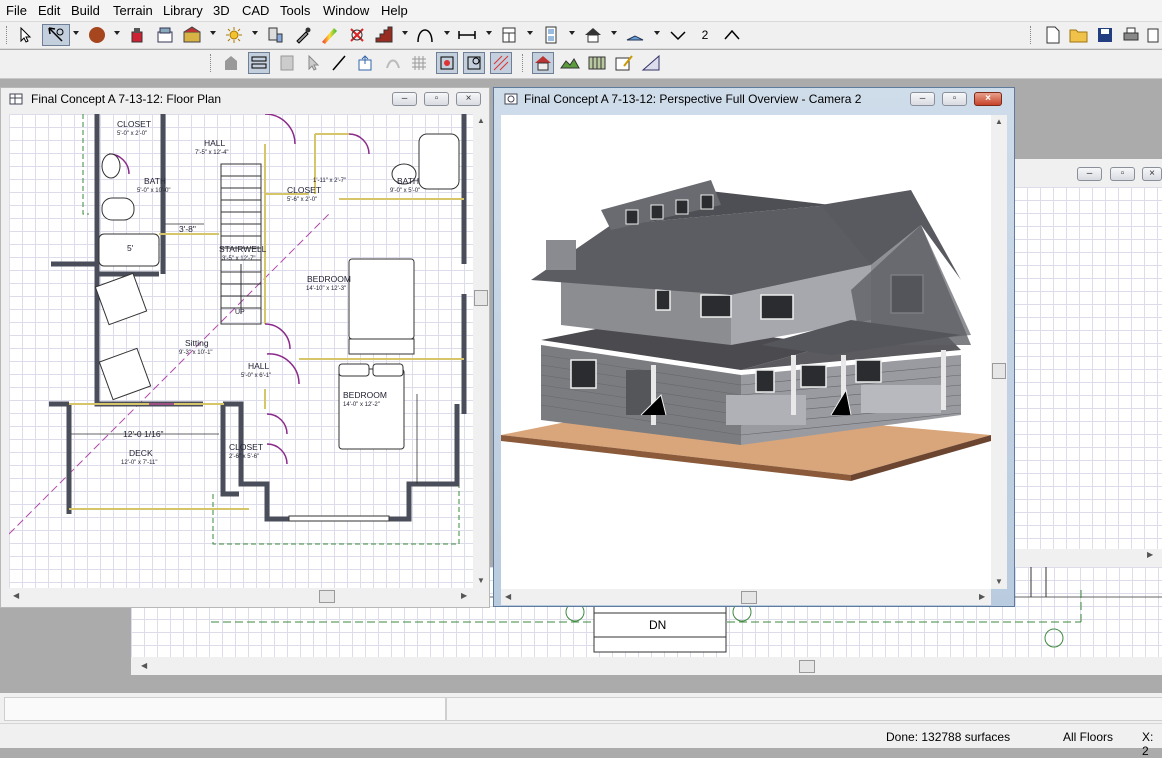 The height and width of the screenshot is (758, 1162). What do you see at coordinates (1148, 744) in the screenshot?
I see `status-coord: X: 2` at bounding box center [1148, 744].